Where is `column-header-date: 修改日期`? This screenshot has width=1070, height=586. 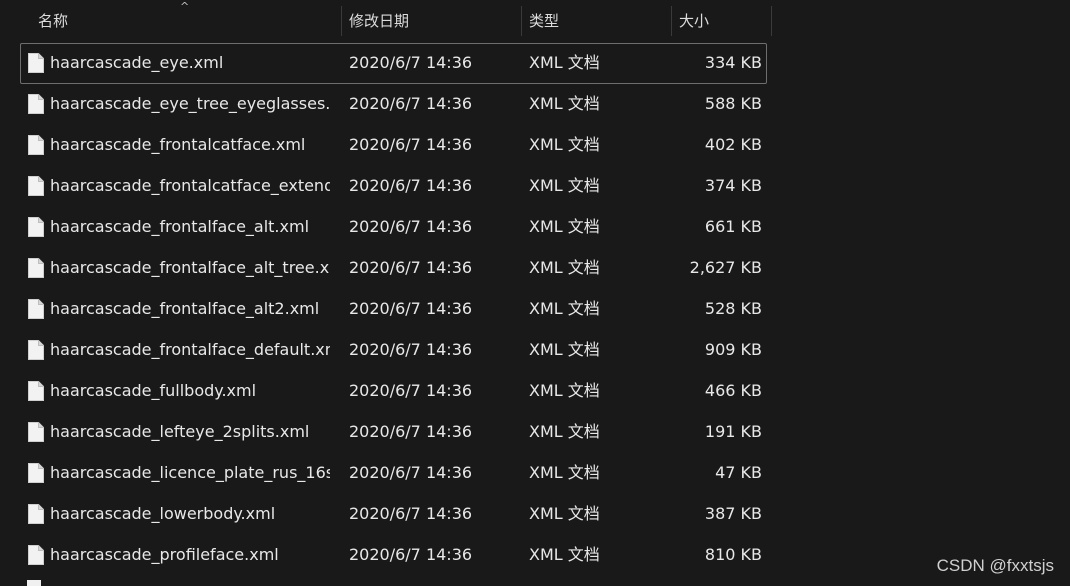 column-header-date: 修改日期 is located at coordinates (431, 19).